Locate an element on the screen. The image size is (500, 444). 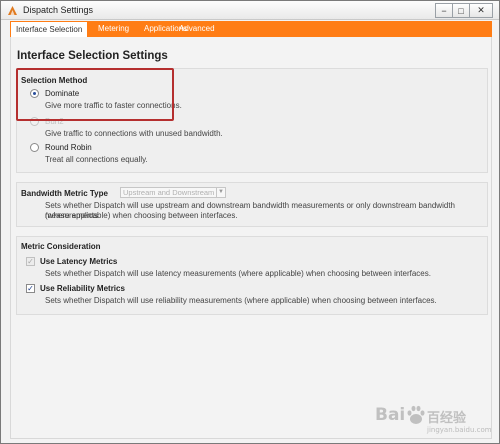
bandwidth-metric-select: Upstream and Downstream ▼ is located at coordinates (173, 192).